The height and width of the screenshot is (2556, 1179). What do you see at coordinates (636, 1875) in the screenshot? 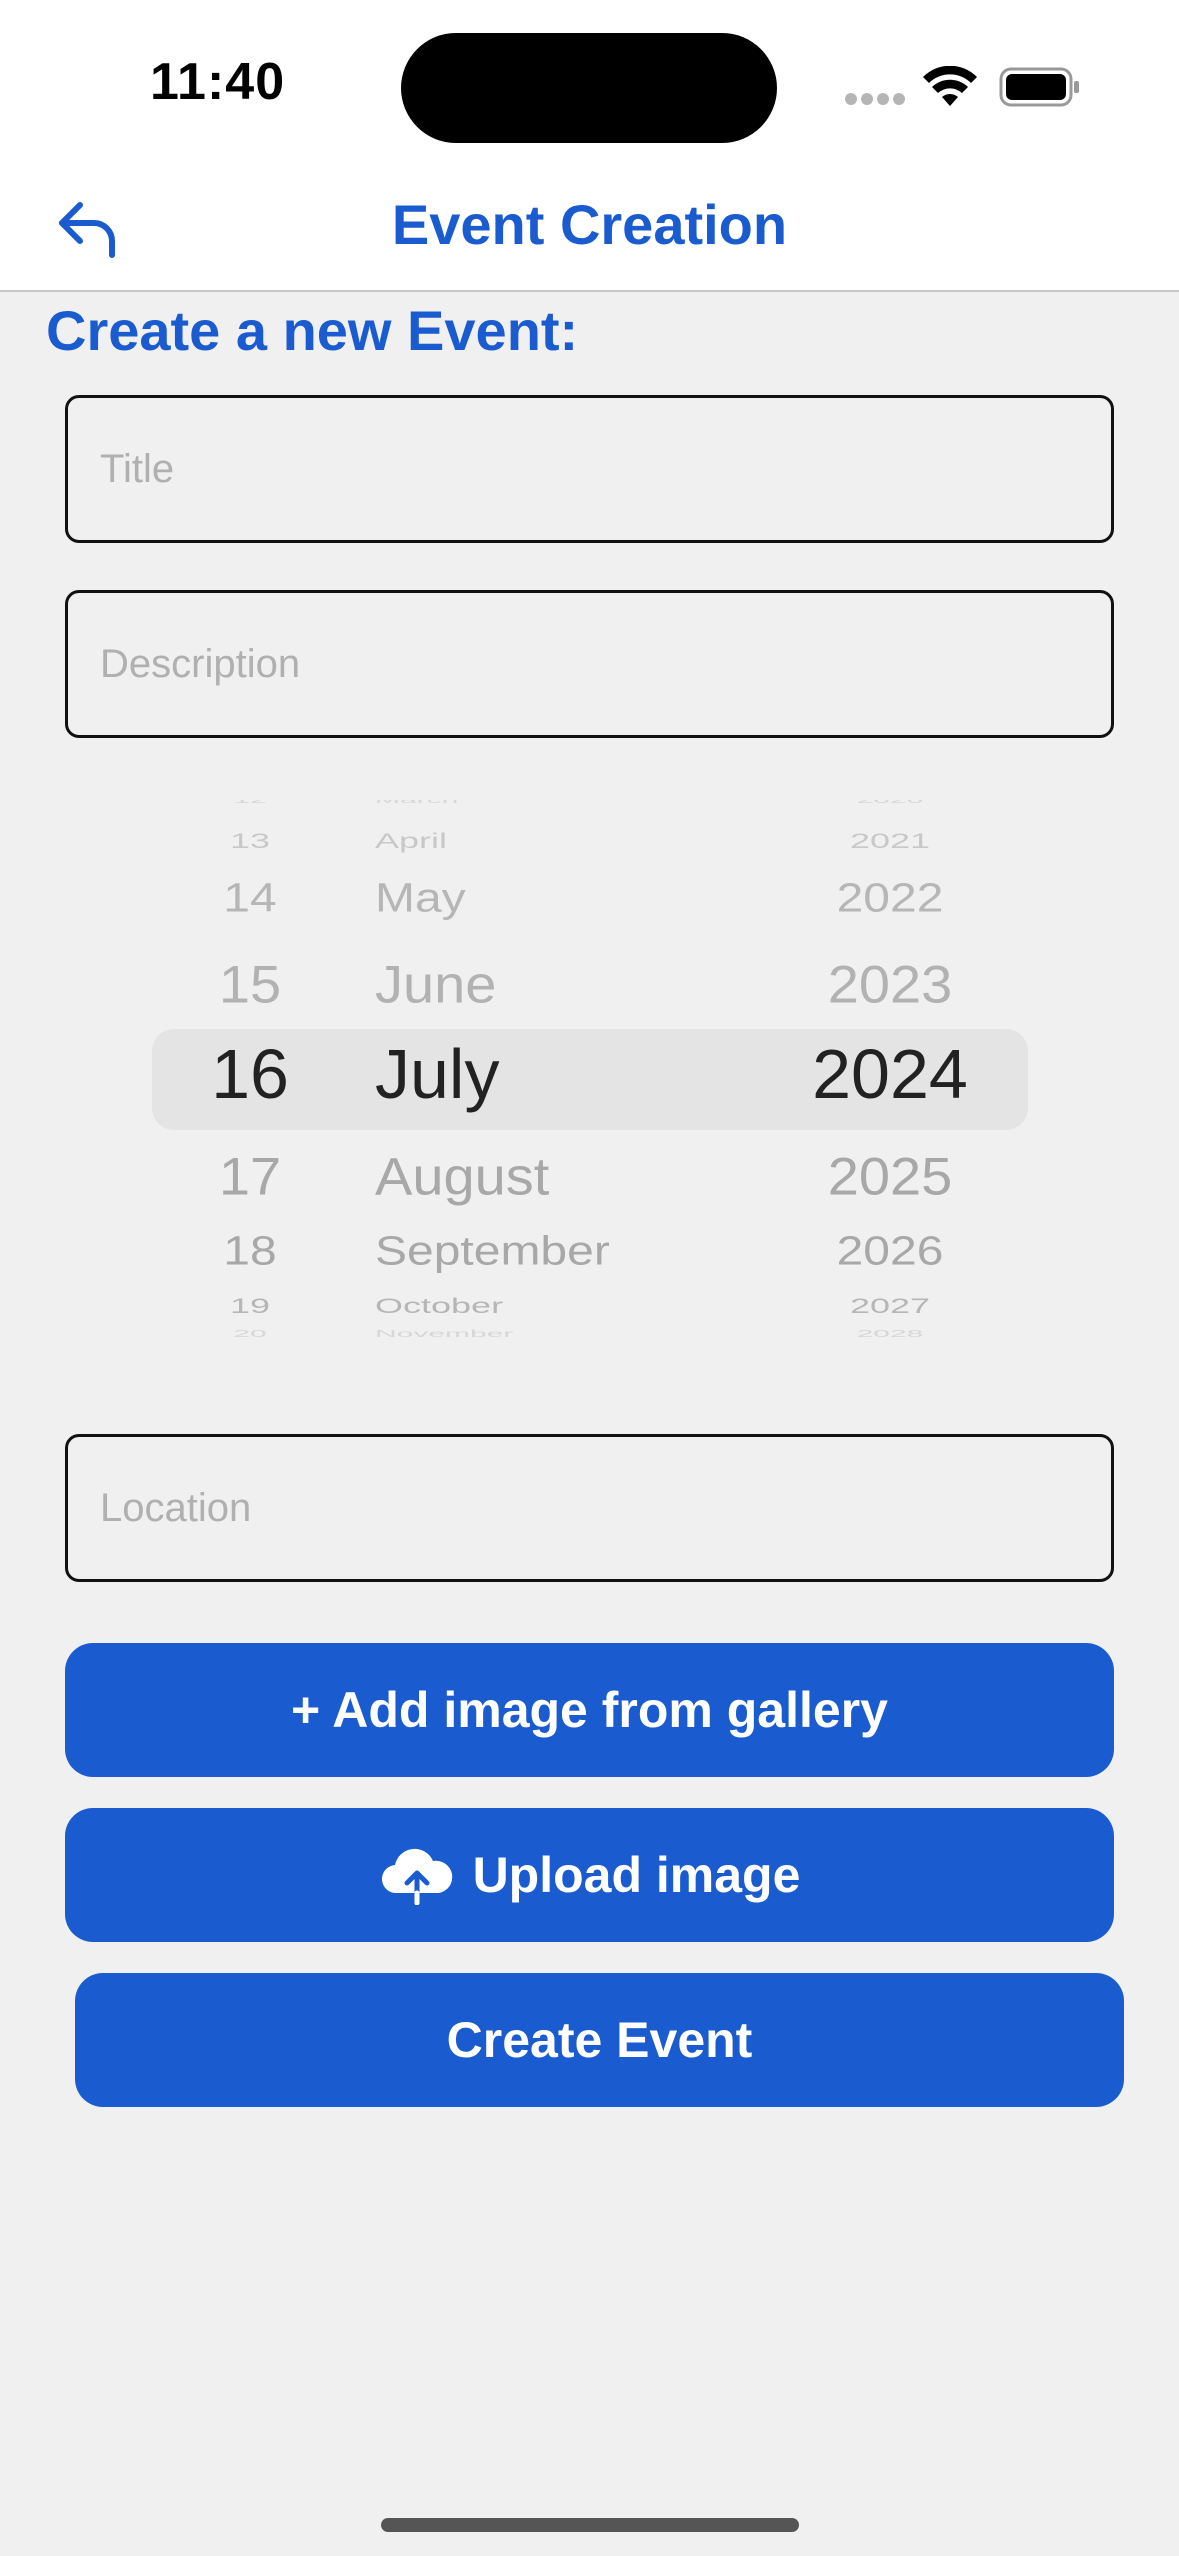
I see `upload-image-label: Upload image` at bounding box center [636, 1875].